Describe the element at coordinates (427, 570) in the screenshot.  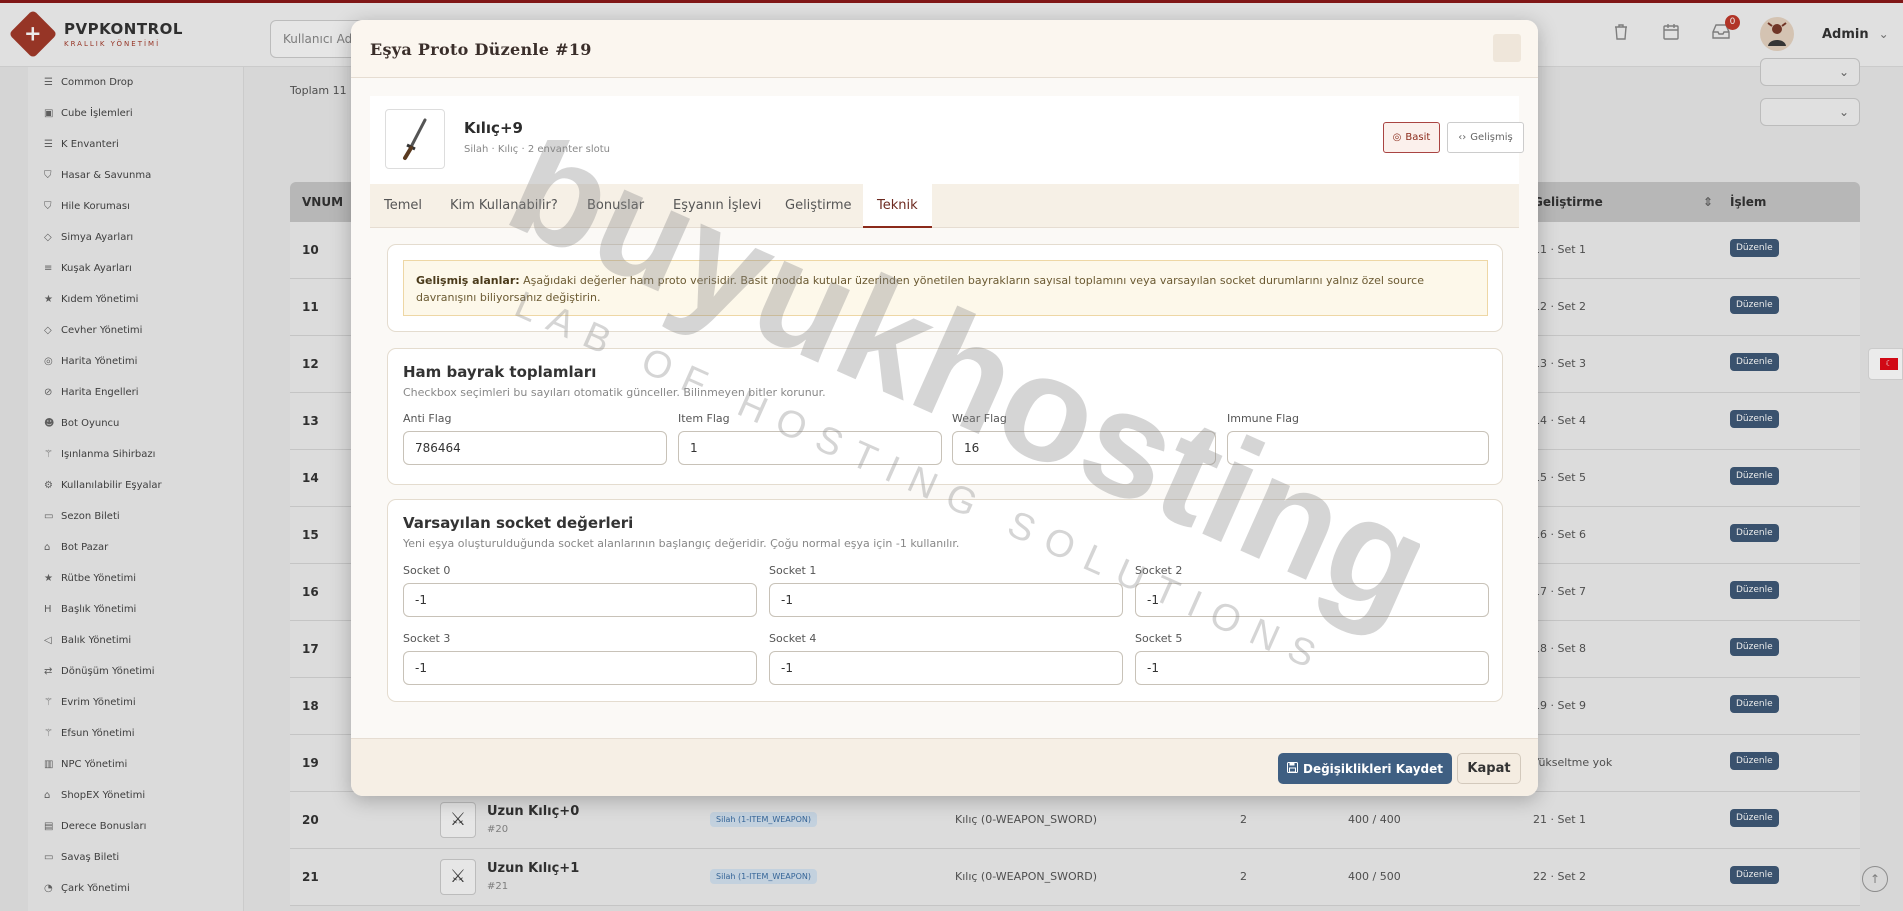
I see `socket-0-label: Socket 0` at that location.